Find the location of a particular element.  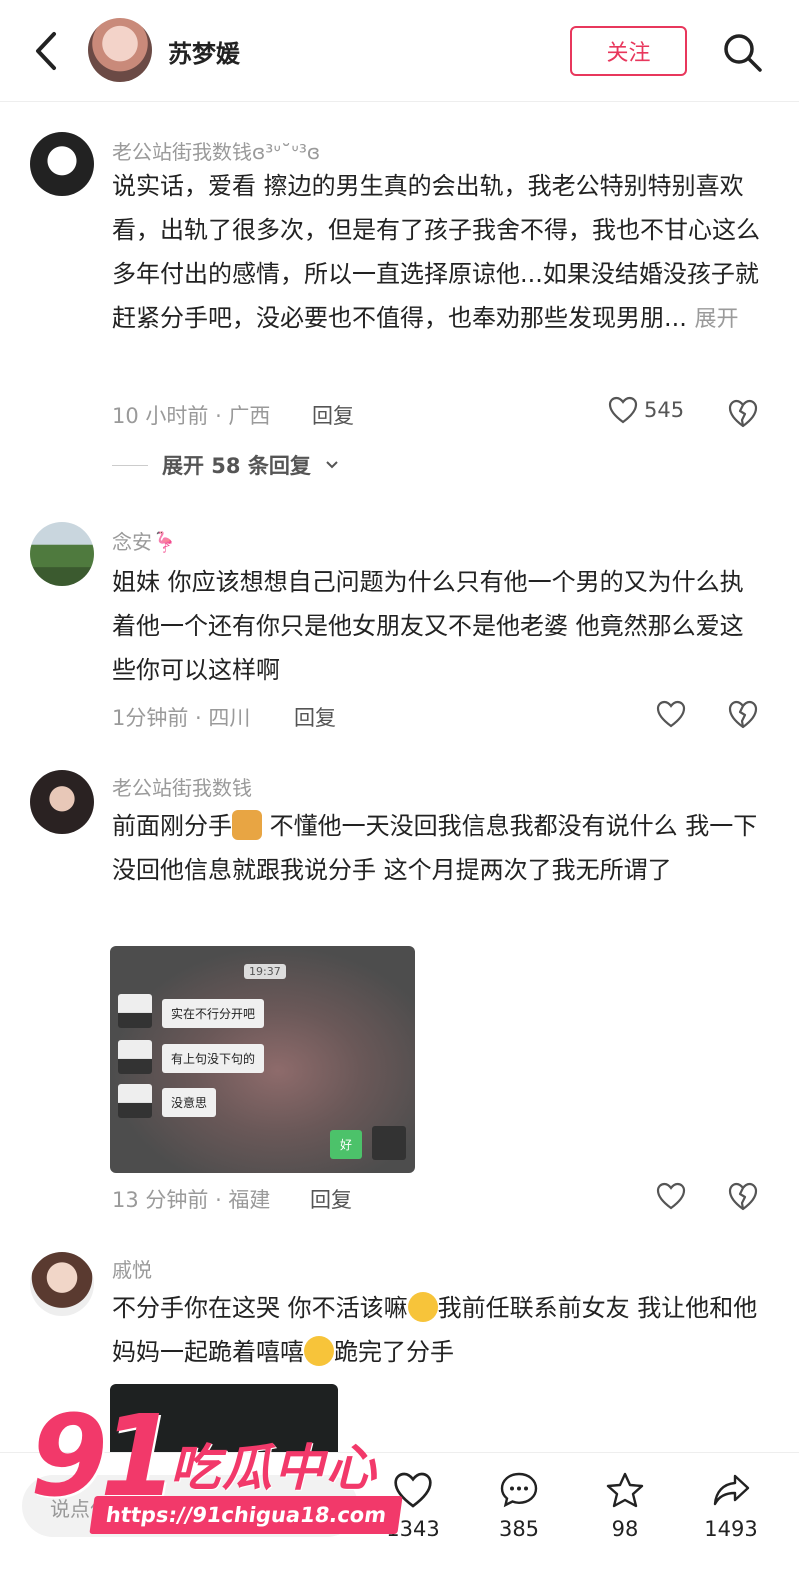

giggling-emoji-icon is located at coordinates (319, 1351).